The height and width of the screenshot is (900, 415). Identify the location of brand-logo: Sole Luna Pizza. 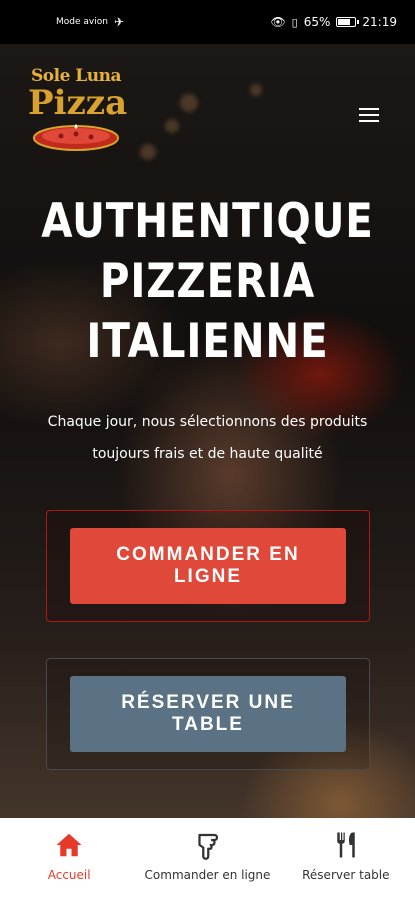
(78, 118).